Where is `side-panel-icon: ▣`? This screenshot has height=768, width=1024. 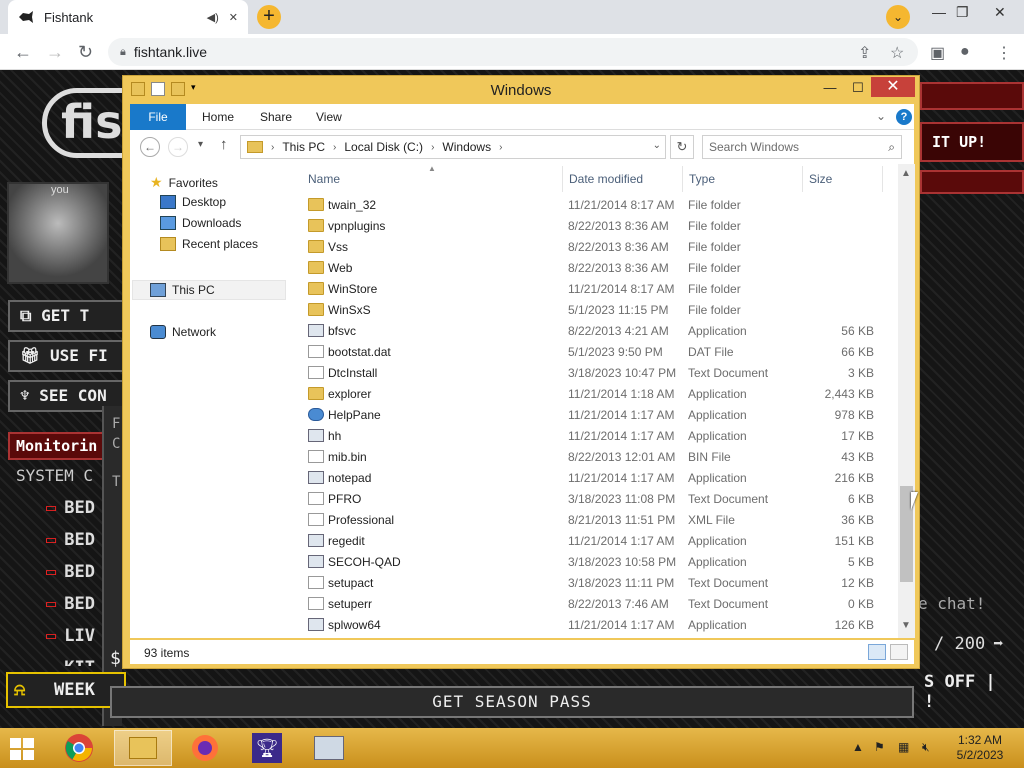 side-panel-icon: ▣ is located at coordinates (937, 53).